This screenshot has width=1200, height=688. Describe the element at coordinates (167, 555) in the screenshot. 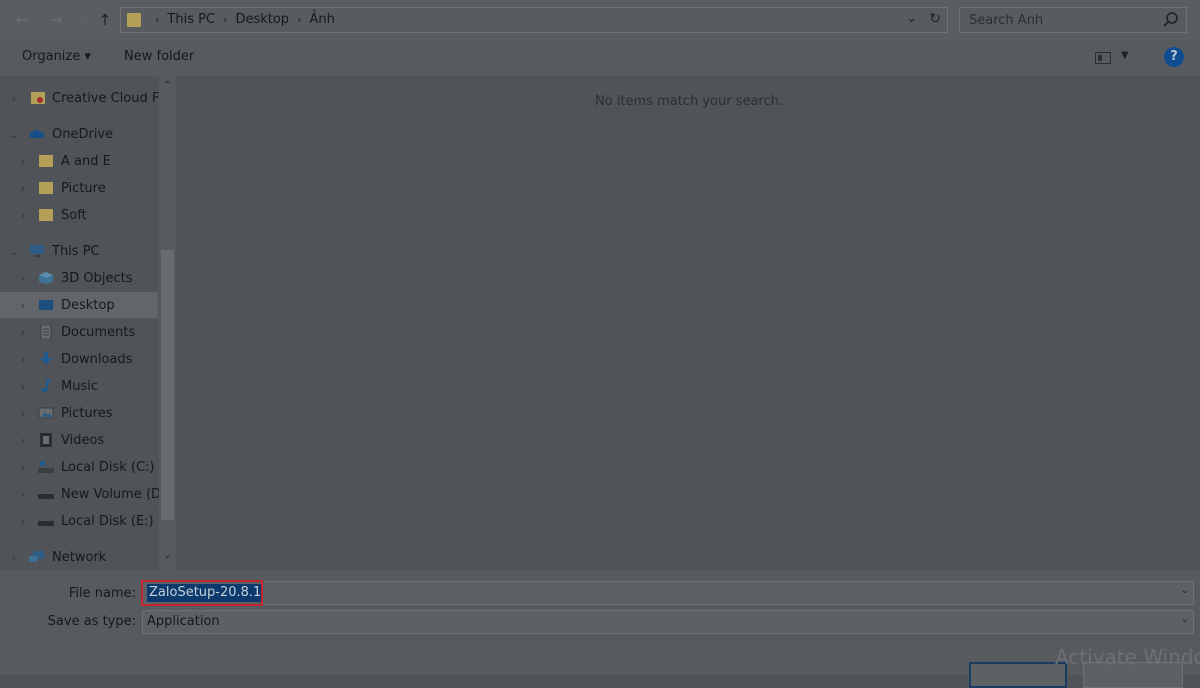

I see `scroll-down-arrow-icon: ⌄` at that location.